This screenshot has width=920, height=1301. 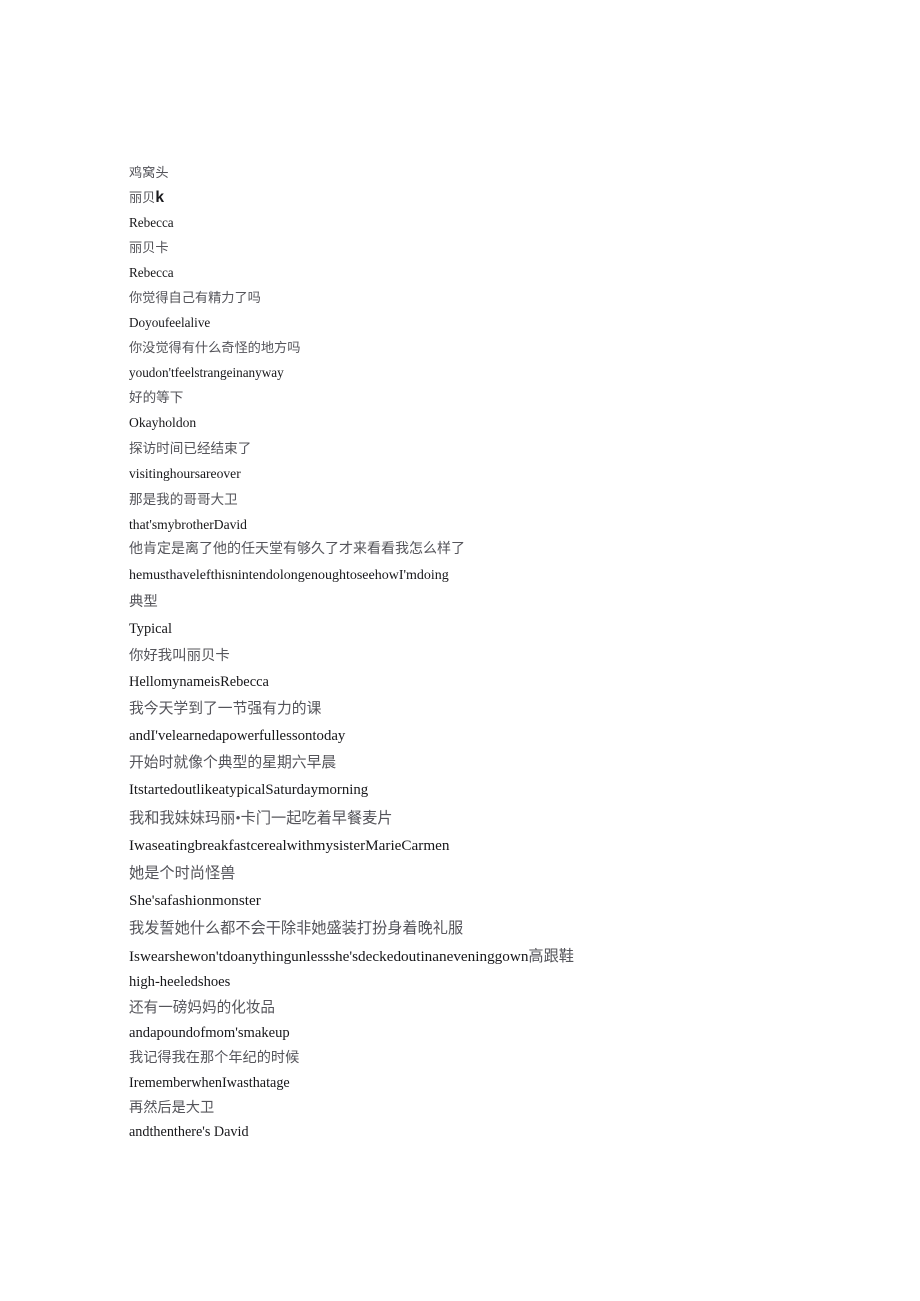 What do you see at coordinates (170, 322) in the screenshot?
I see `transcript-line: Doyoufeelalive` at bounding box center [170, 322].